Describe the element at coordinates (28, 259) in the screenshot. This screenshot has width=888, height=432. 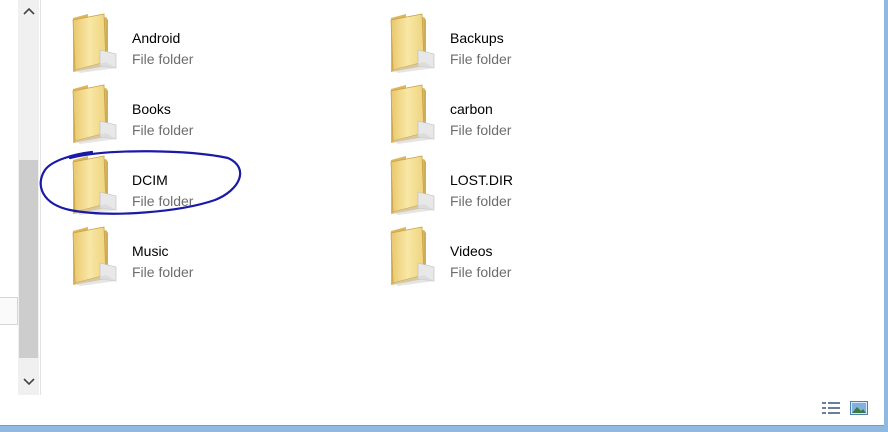
I see `scrollbar-thumb` at that location.